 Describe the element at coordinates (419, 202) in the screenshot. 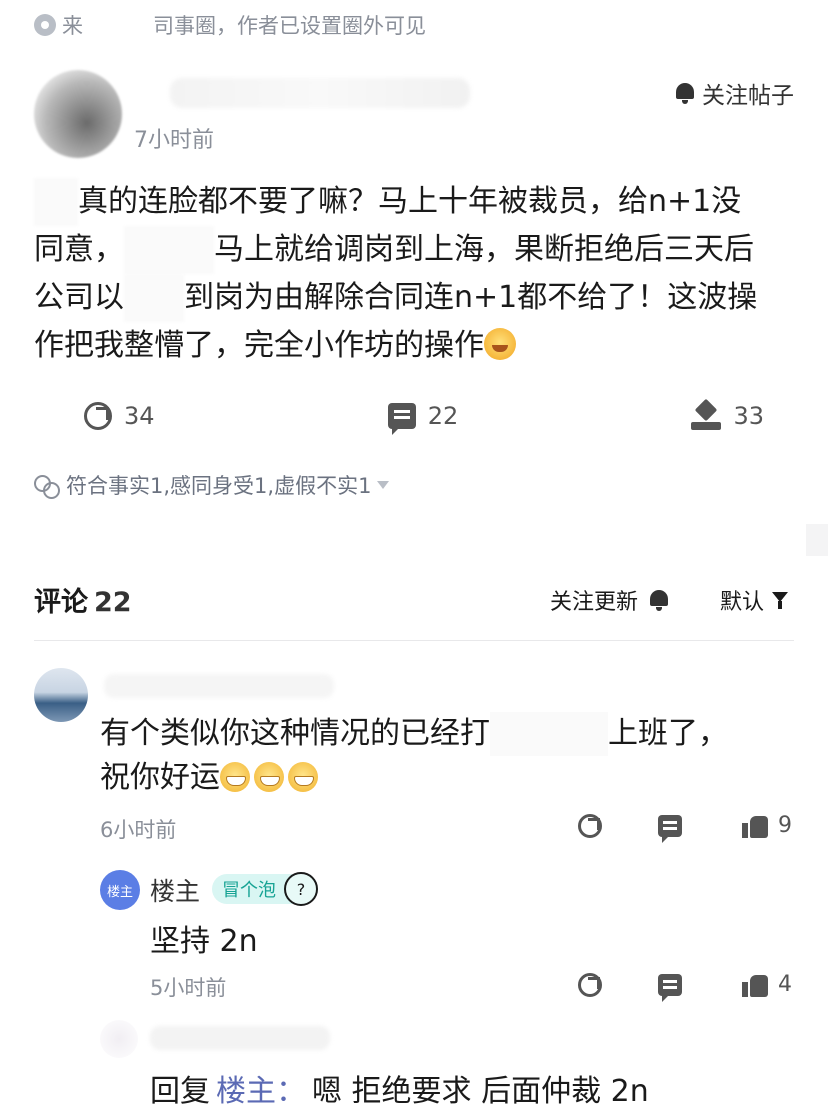

I see `post-line-1: ..真的连脸都不要了嘛？马上十年被裁员，给n+1没` at that location.